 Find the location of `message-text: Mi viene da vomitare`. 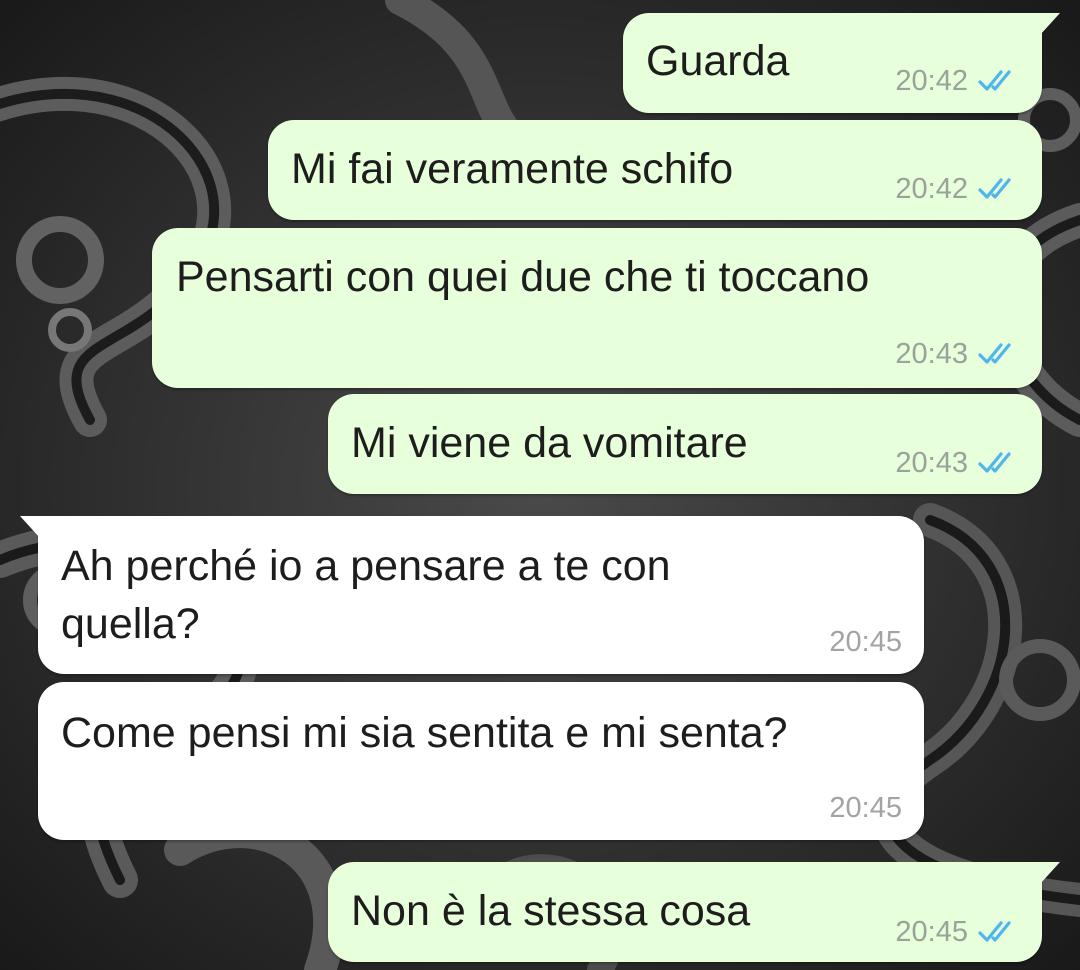

message-text: Mi viene da vomitare is located at coordinates (549, 443).